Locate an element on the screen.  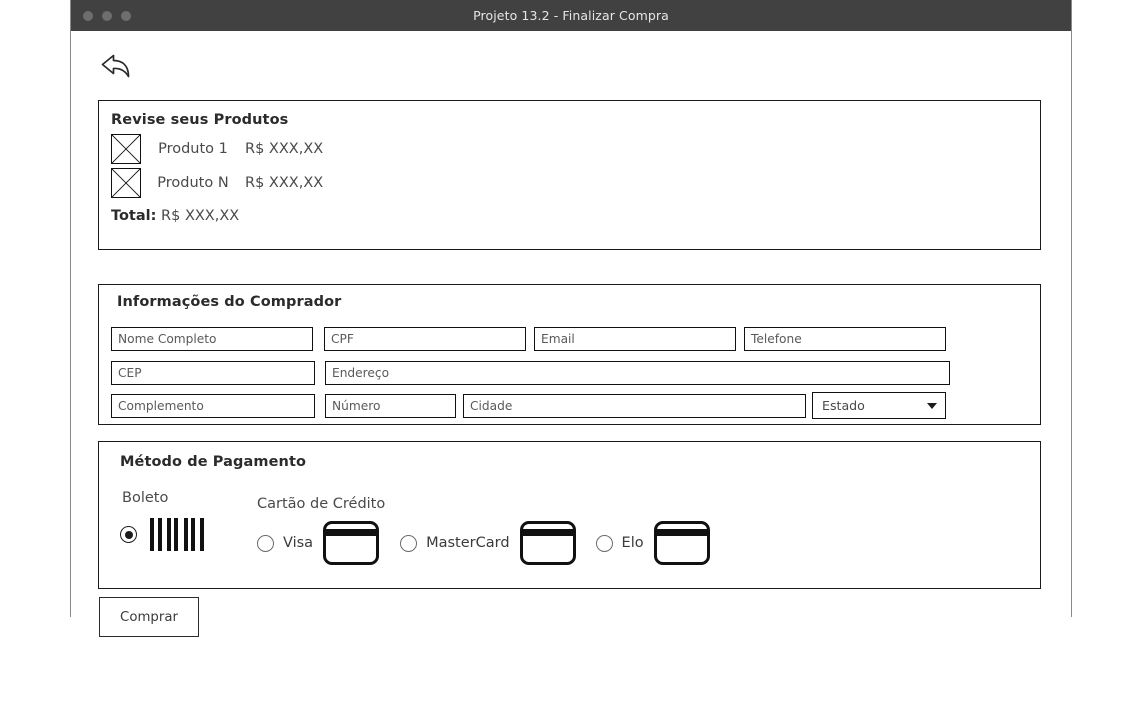
products-panel-title: Revise seus Produtos is located at coordinates (200, 120).